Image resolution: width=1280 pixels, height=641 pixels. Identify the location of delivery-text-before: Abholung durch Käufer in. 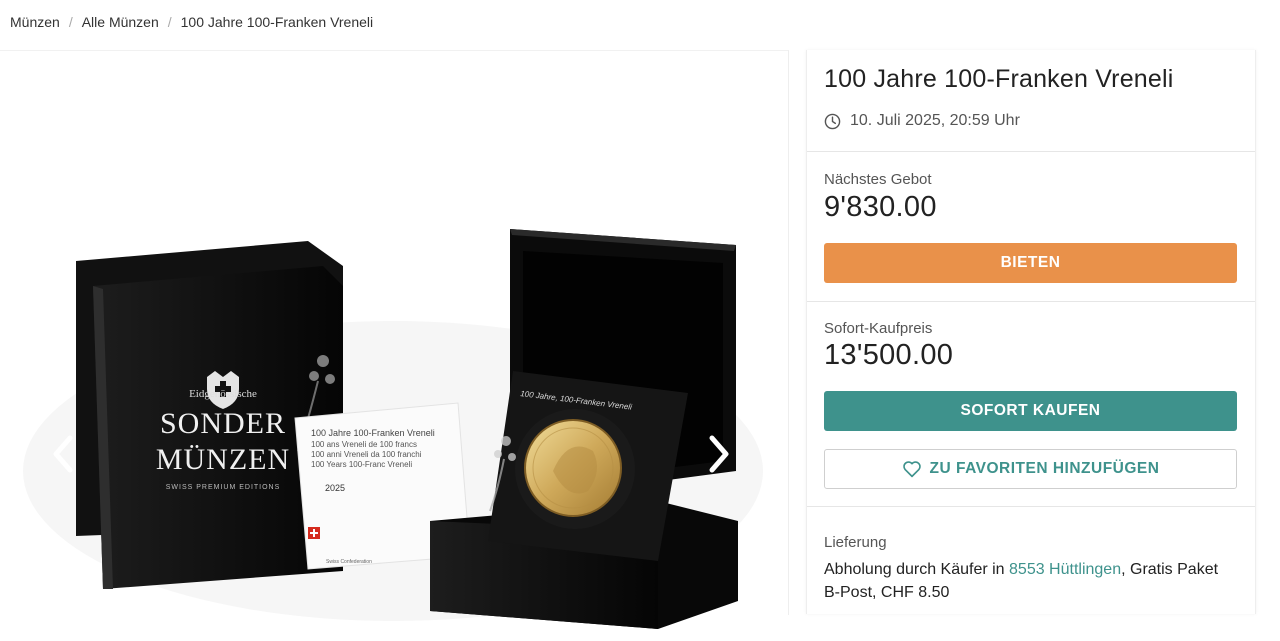
(917, 569).